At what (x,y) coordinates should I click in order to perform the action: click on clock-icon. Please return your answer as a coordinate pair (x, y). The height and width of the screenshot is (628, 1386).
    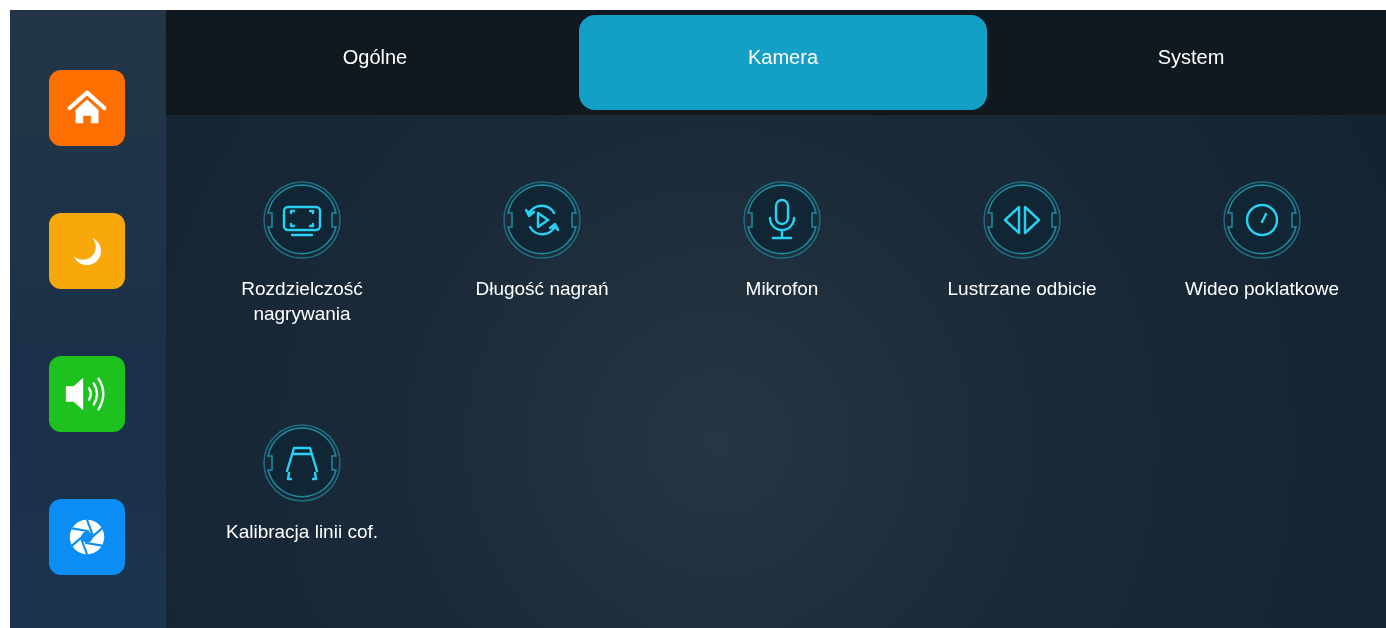
    Looking at the image, I should click on (1262, 220).